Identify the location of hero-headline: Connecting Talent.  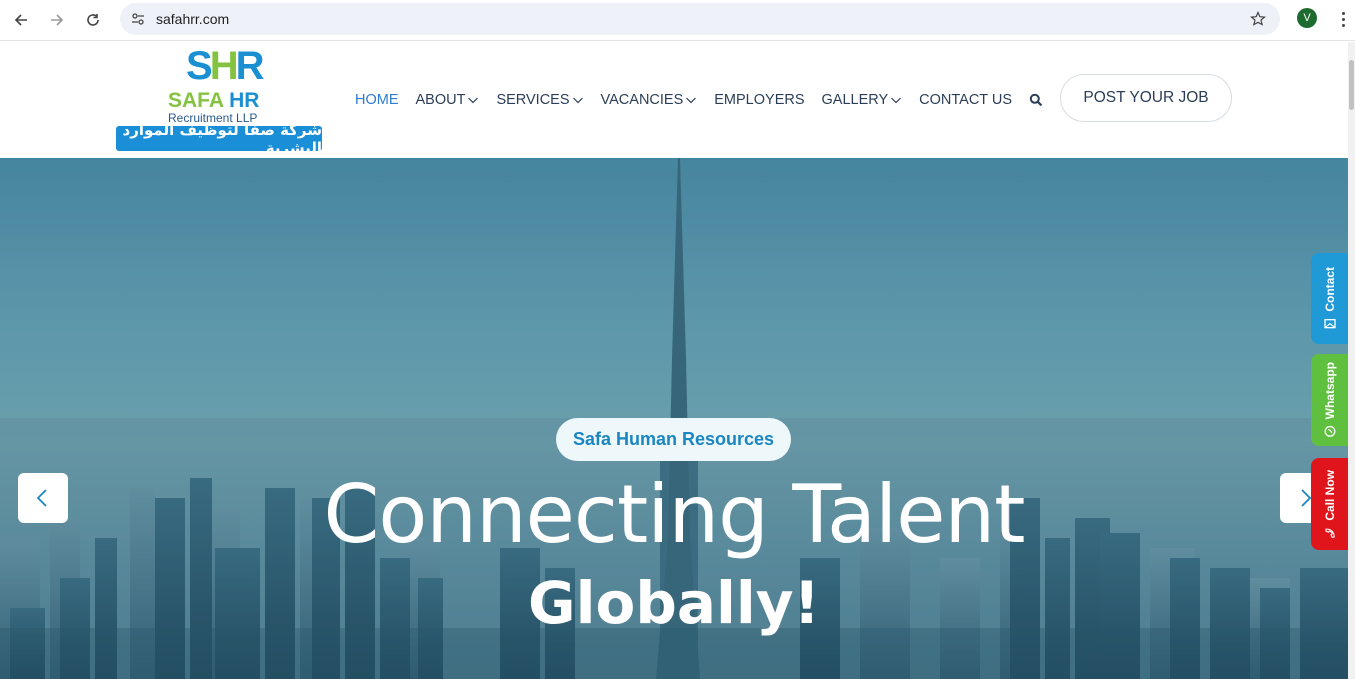
(674, 514).